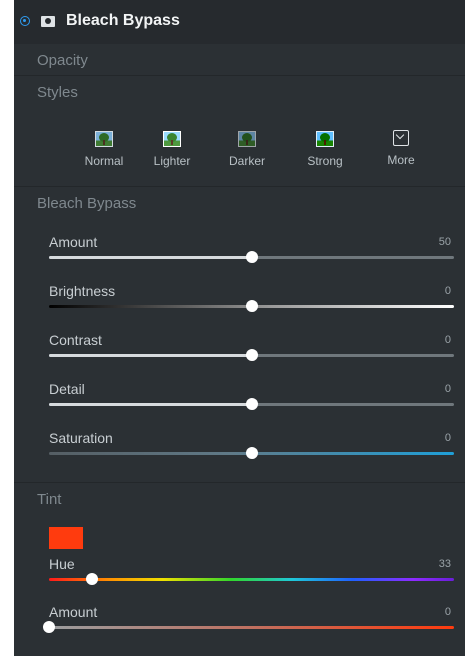 This screenshot has width=465, height=656. I want to click on saturation-slider, so click(251, 453).